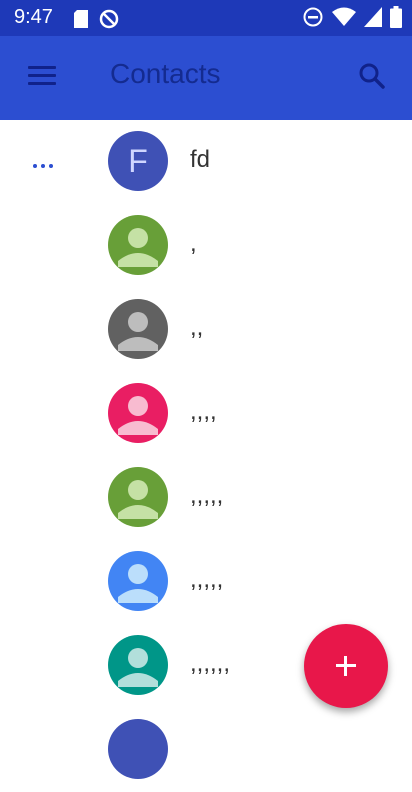 The image size is (412, 792). I want to click on status-bar: 9:47, so click(206, 18).